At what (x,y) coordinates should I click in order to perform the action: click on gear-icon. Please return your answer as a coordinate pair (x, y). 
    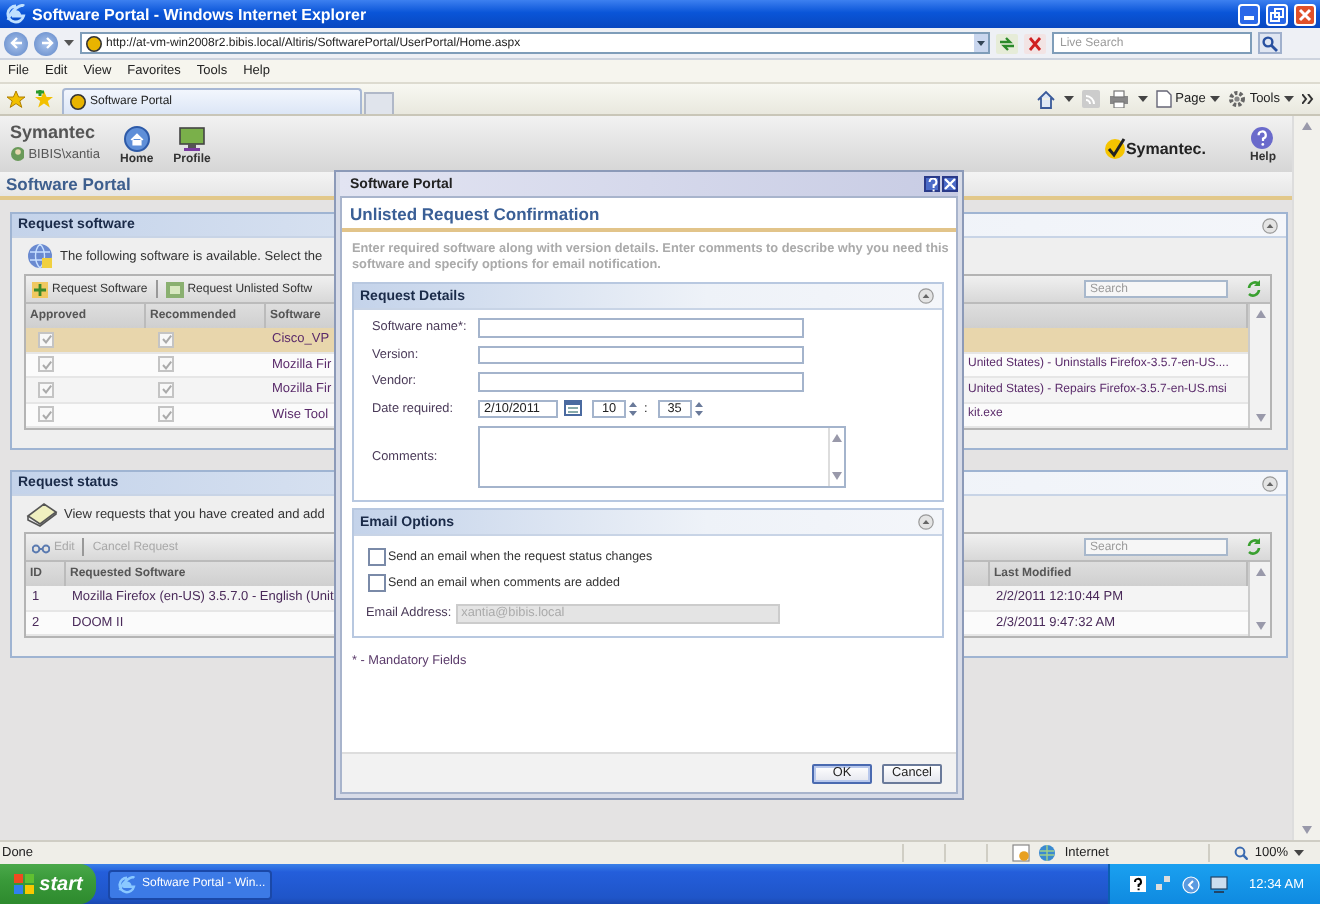
    Looking at the image, I should click on (1236, 99).